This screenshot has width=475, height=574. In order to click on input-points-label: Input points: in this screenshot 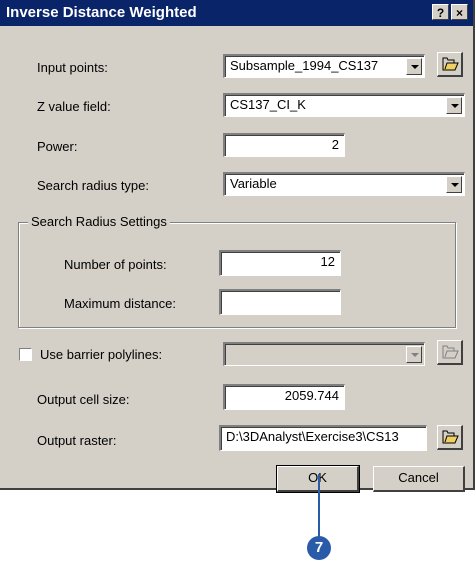, I will do `click(72, 67)`.